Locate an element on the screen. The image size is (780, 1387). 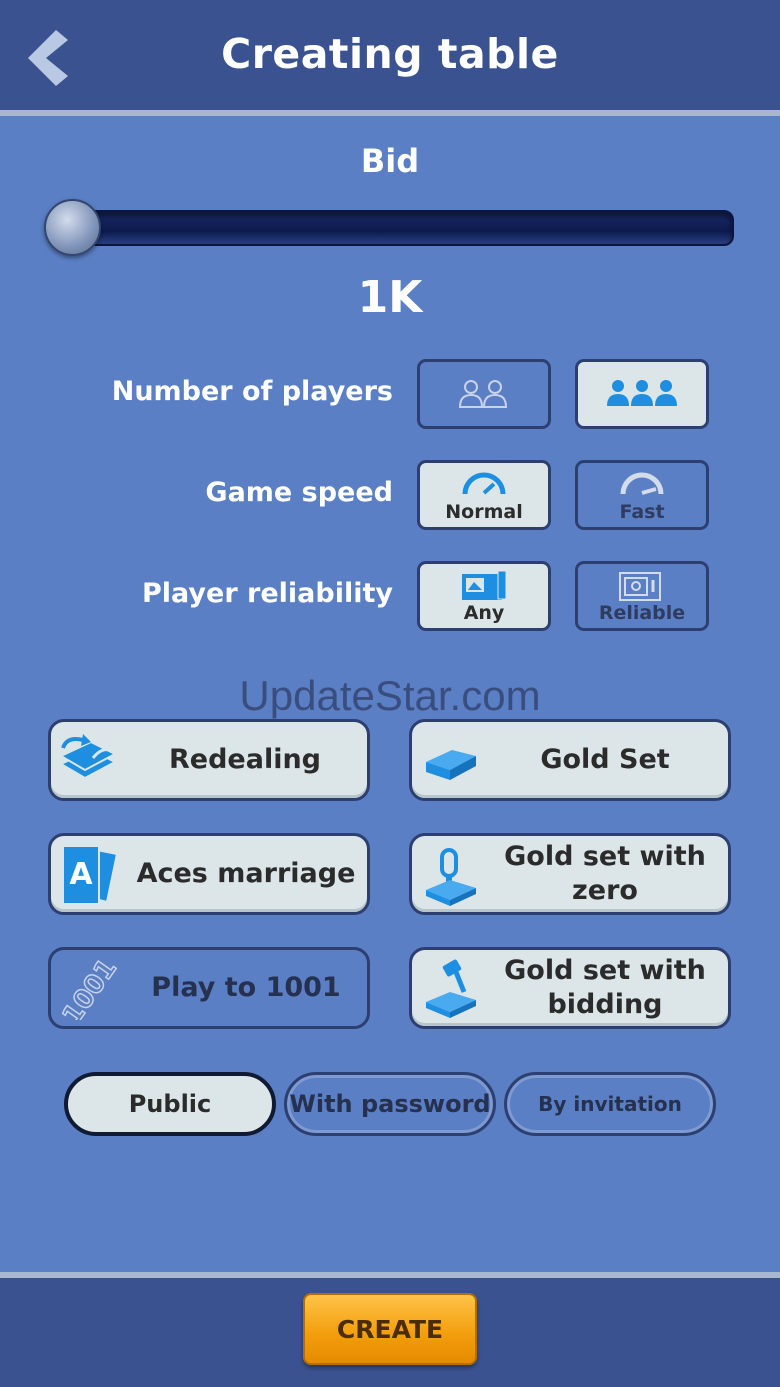
speed-normal-option: Normal is located at coordinates (484, 495).